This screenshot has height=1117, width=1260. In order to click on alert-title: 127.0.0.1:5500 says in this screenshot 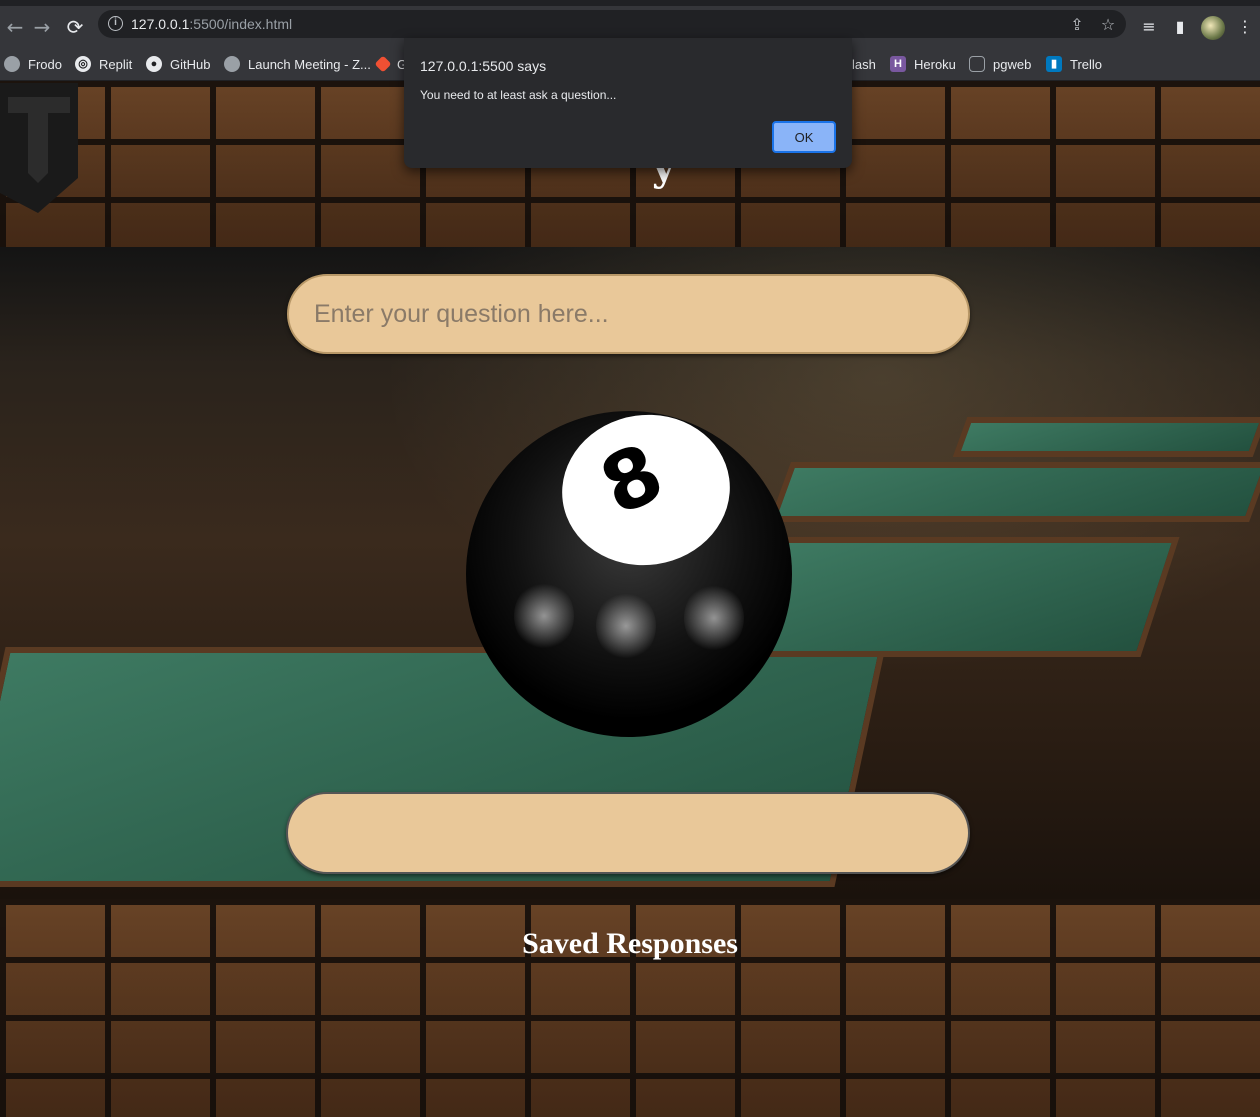, I will do `click(483, 66)`.